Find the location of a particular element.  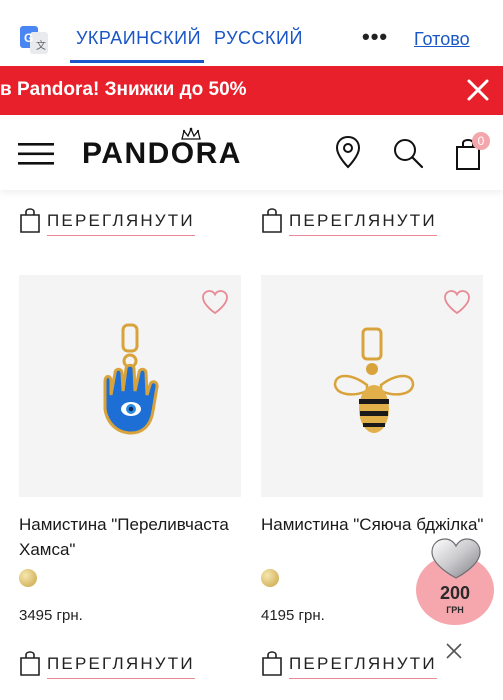

product-price: 4195 грн. is located at coordinates (293, 615).